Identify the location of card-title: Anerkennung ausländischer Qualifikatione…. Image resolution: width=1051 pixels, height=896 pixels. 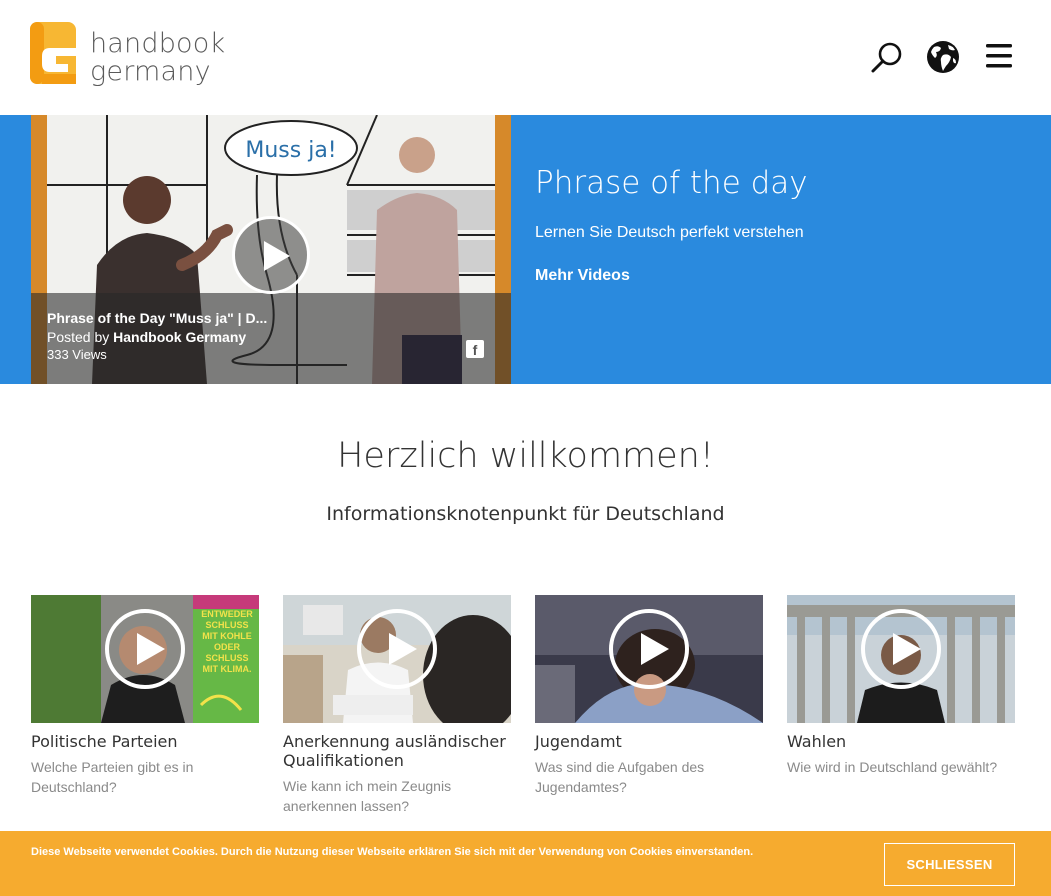
(397, 751).